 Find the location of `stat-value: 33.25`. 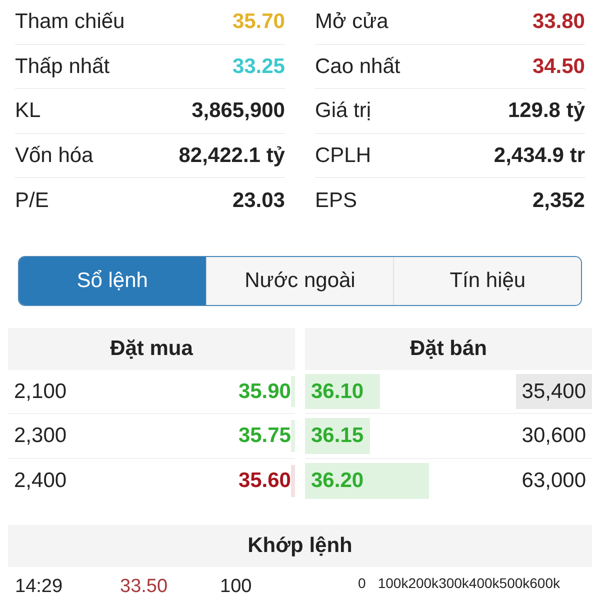

stat-value: 33.25 is located at coordinates (258, 67).